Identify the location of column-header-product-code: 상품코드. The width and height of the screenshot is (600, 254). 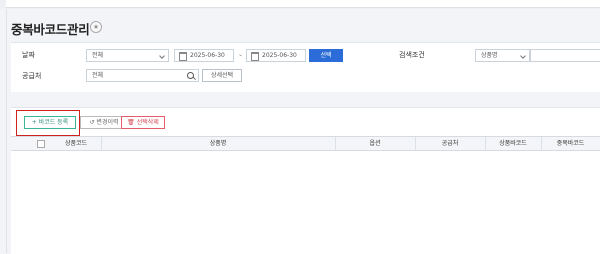
(76, 143).